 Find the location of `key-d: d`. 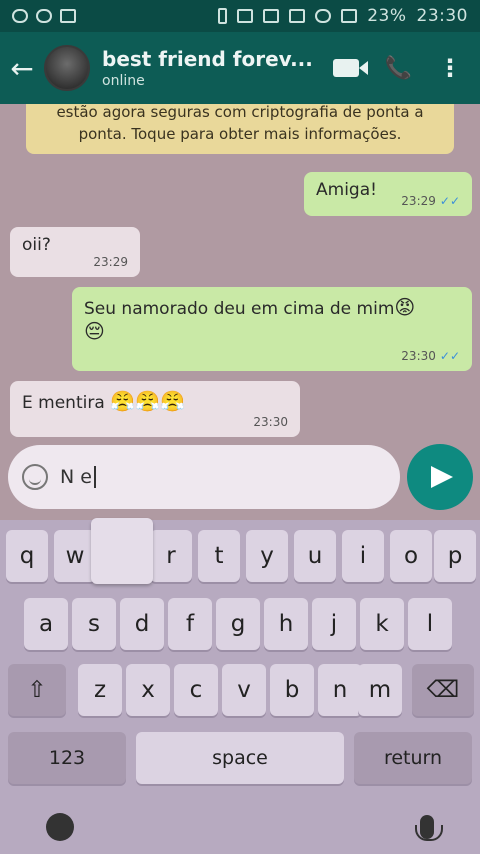

key-d: d is located at coordinates (142, 624).